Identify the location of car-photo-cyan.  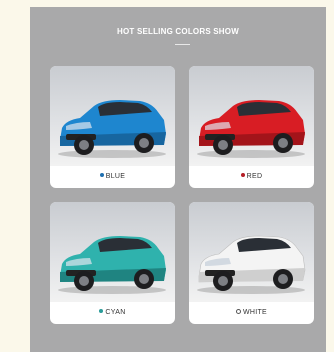
(112, 252).